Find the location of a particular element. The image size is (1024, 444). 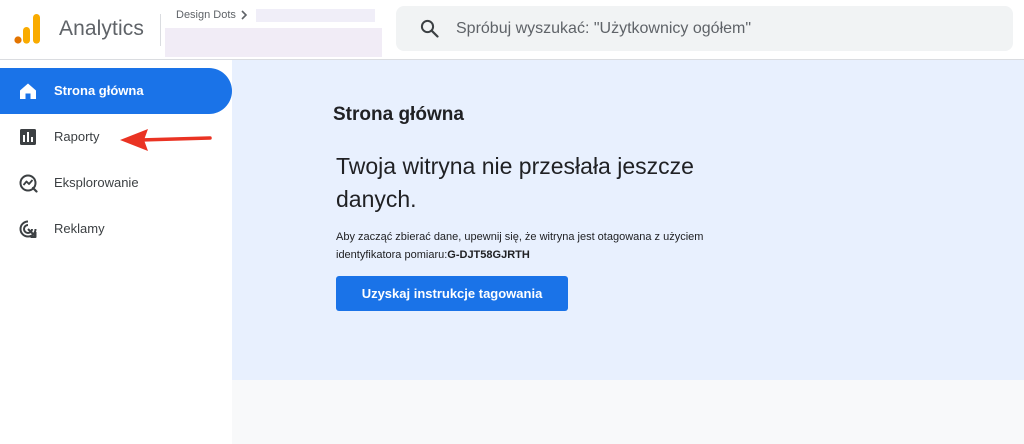

sidebar-item-label: Raporty is located at coordinates (77, 136).